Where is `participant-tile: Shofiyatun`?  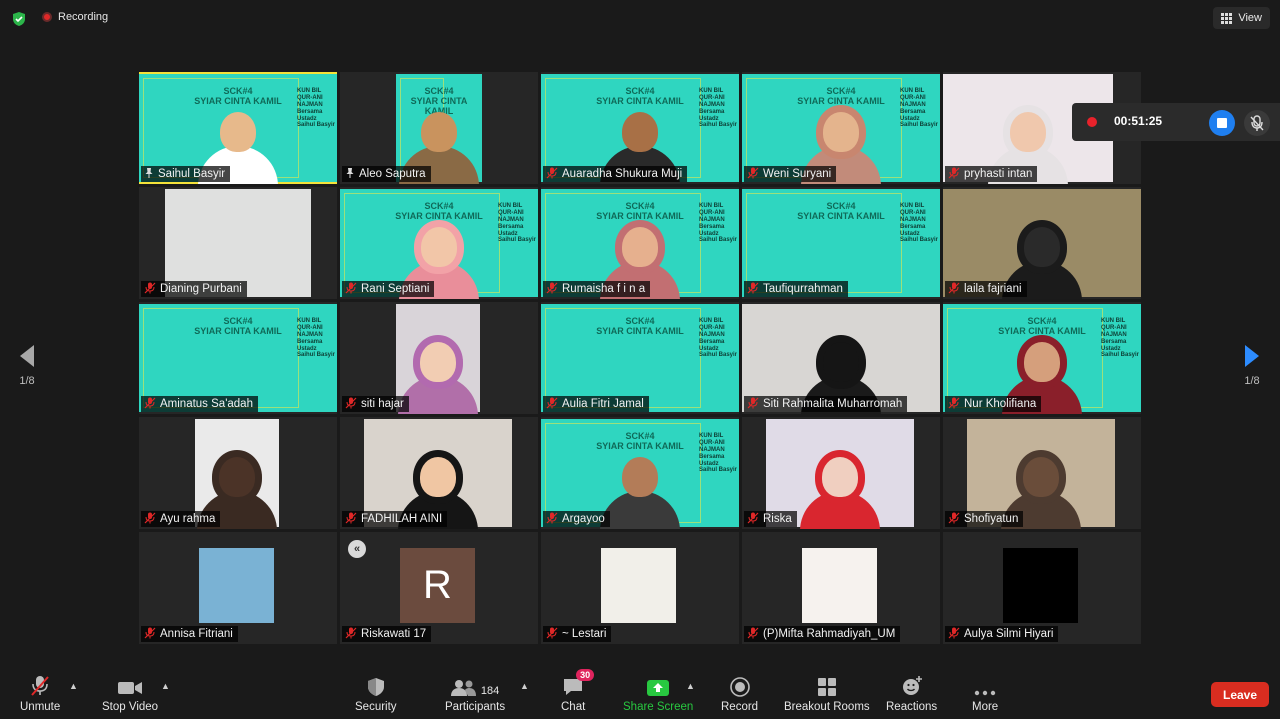 participant-tile: Shofiyatun is located at coordinates (1042, 473).